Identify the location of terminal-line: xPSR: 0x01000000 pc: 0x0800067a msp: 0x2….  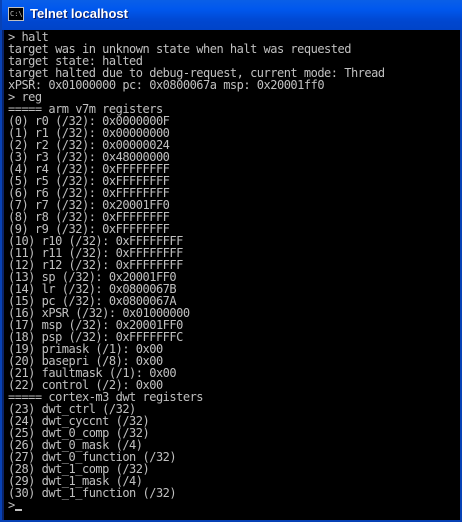
(166, 85).